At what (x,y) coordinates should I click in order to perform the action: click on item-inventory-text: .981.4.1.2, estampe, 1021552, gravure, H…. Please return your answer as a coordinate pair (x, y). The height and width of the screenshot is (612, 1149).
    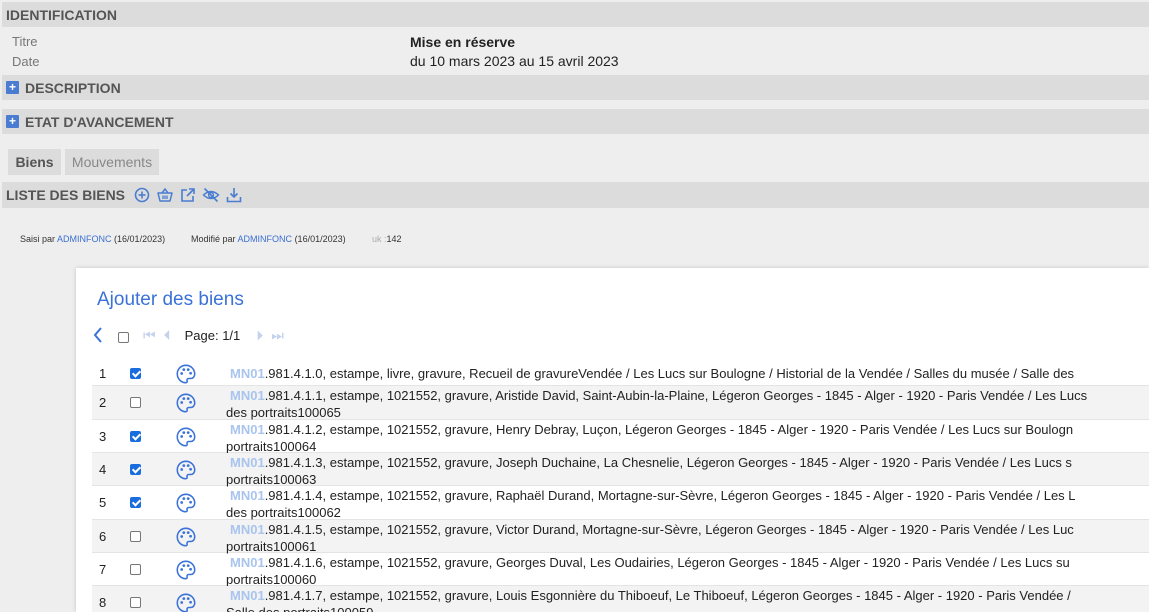
    Looking at the image, I should click on (669, 429).